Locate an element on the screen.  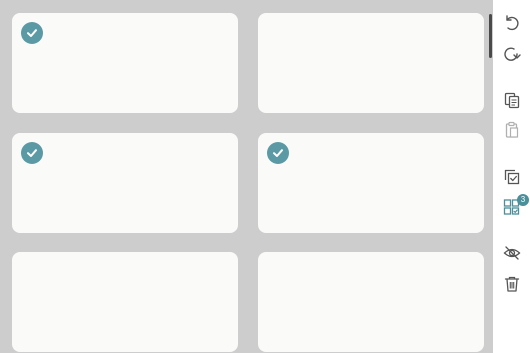
copy-icon is located at coordinates (511, 100).